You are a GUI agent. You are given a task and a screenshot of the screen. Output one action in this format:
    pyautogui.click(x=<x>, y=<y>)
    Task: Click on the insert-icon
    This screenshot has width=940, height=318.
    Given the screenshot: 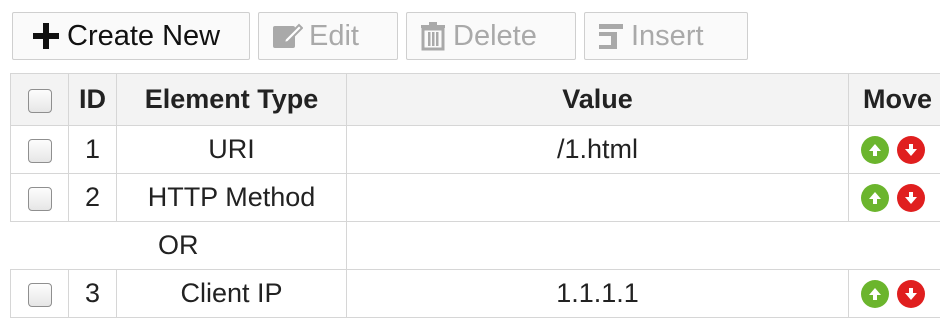 What is the action you would take?
    pyautogui.click(x=611, y=36)
    